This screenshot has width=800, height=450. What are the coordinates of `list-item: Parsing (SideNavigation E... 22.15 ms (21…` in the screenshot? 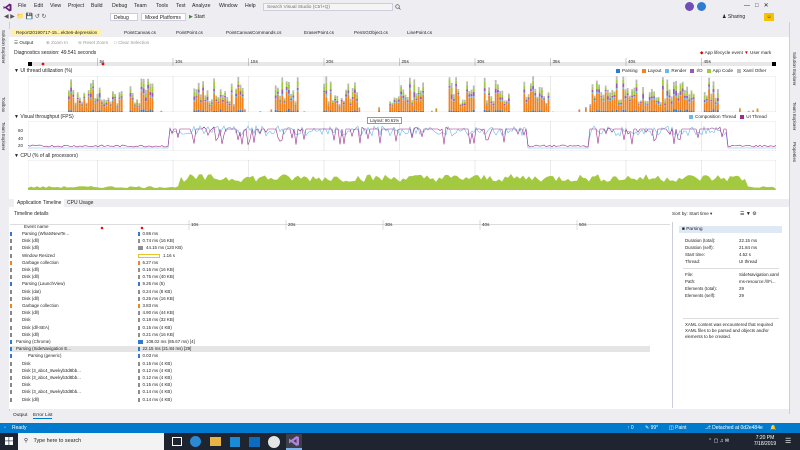 It's located at (330, 349).